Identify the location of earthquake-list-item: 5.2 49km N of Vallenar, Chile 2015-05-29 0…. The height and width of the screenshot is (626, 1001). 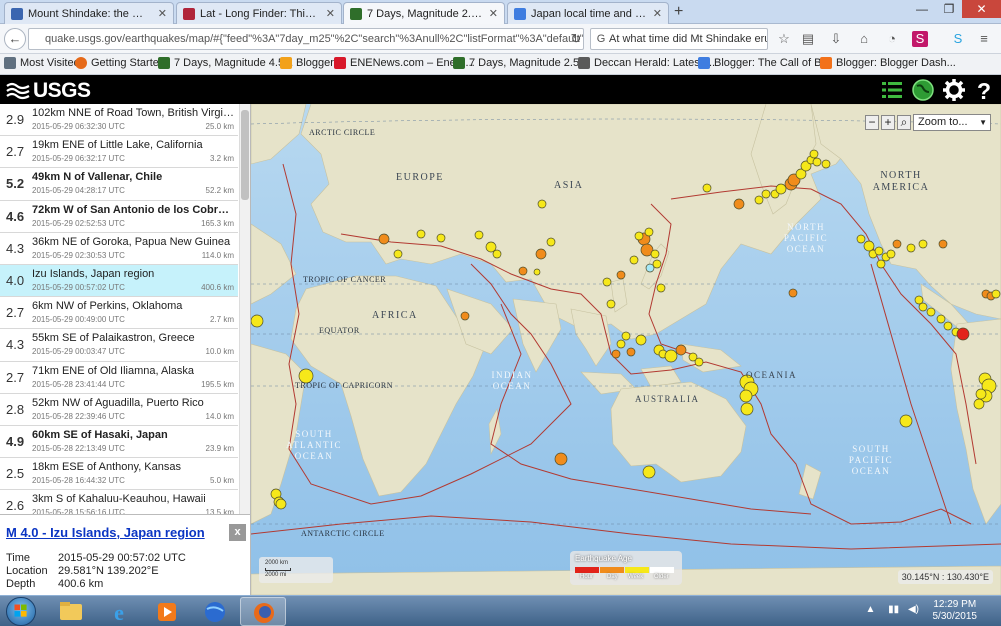
(119, 184).